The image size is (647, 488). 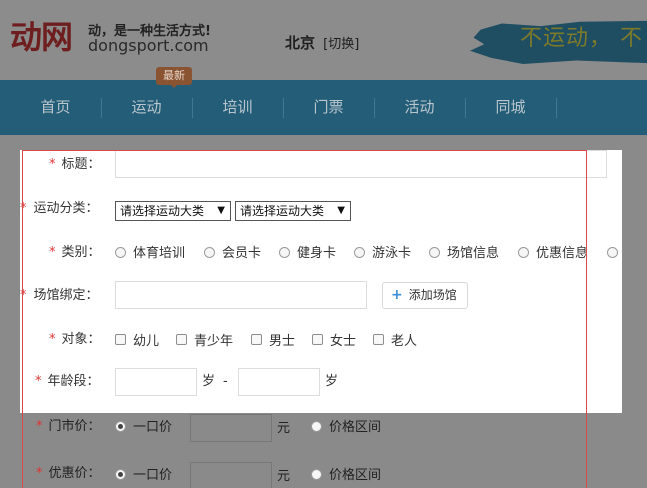 What do you see at coordinates (174, 77) in the screenshot?
I see `new-badge: 最新` at bounding box center [174, 77].